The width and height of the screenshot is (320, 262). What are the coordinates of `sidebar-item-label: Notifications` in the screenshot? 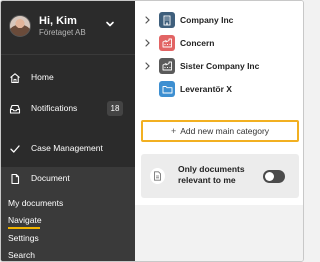 It's located at (54, 108).